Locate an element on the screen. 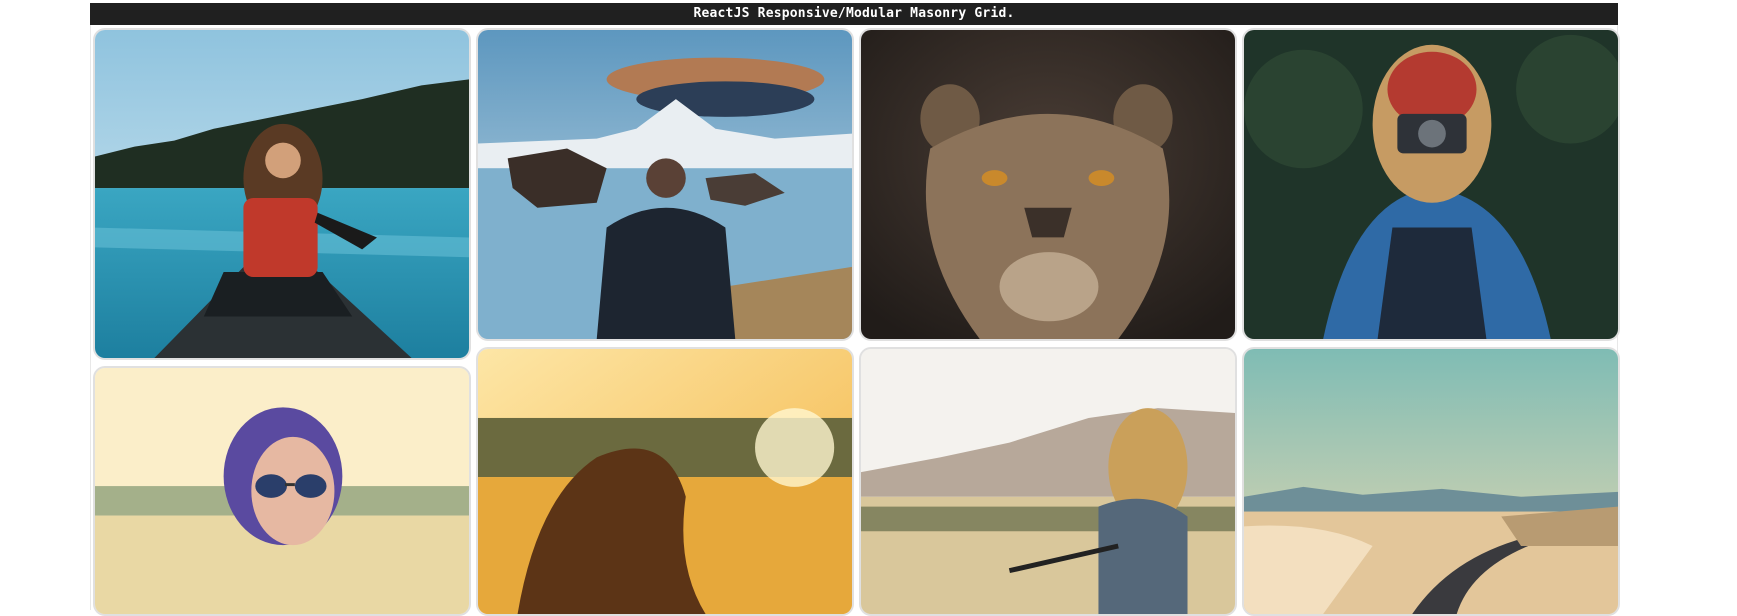  mountain-lake-image is located at coordinates (665, 184).